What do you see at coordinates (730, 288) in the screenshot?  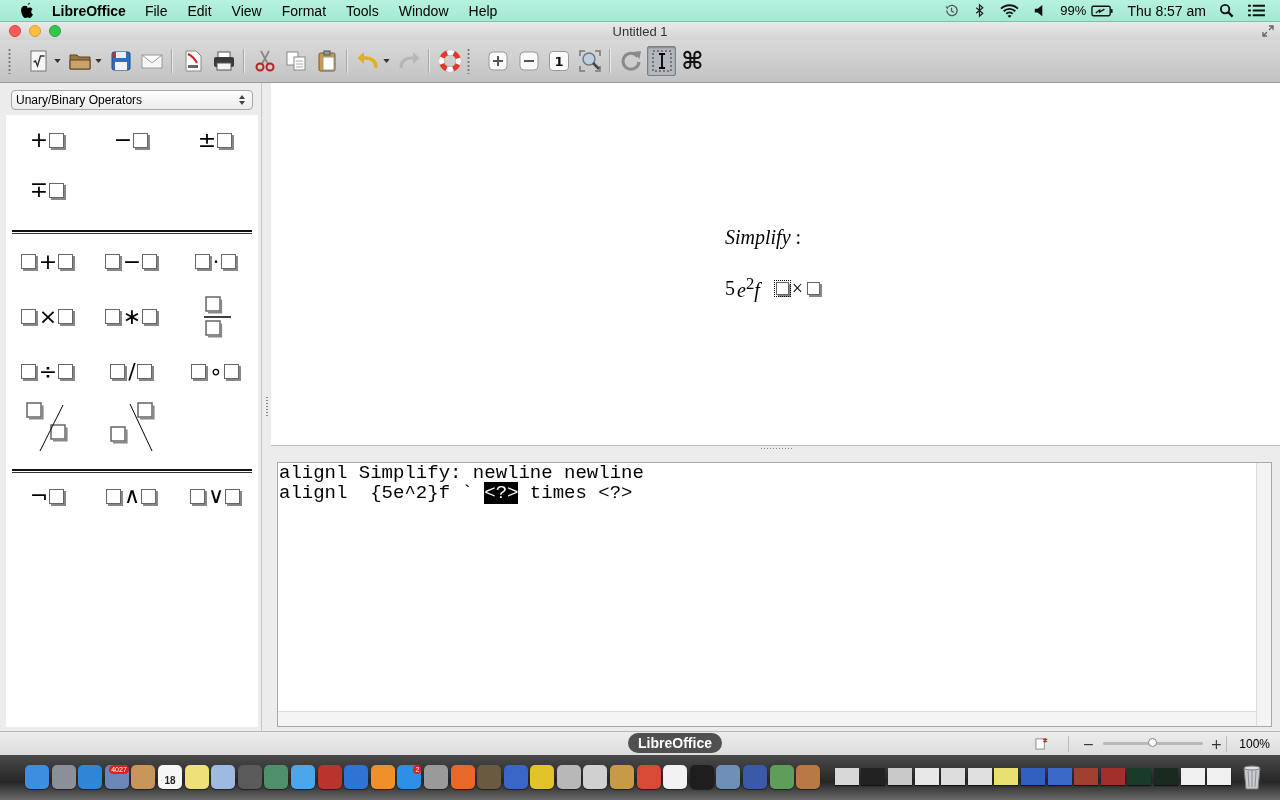 I see `formula-text: 5` at bounding box center [730, 288].